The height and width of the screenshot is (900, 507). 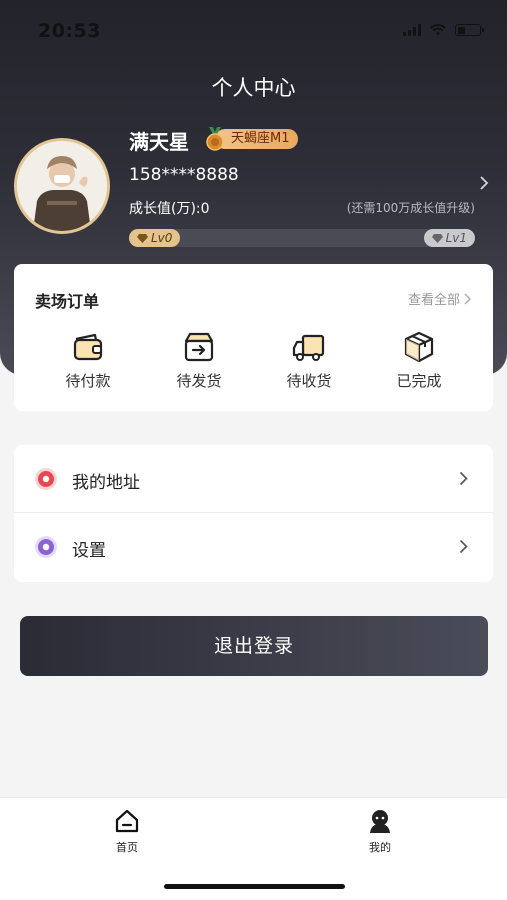 I want to click on order-label: 待付款, so click(x=88, y=381).